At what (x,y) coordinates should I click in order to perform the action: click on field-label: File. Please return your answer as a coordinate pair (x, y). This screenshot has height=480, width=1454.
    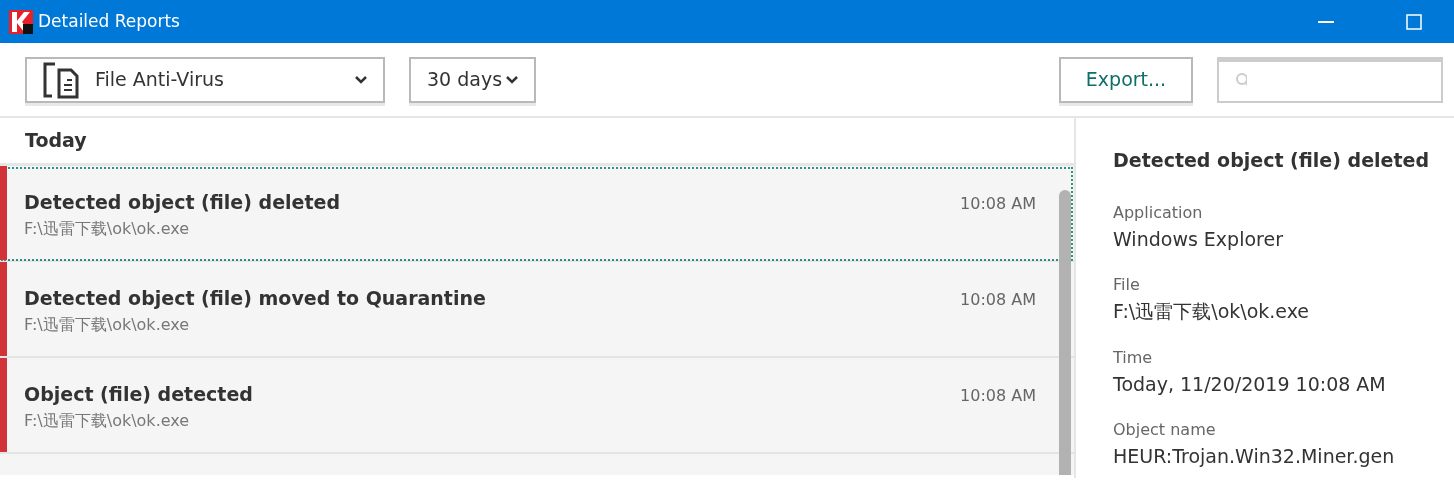
    Looking at the image, I should click on (1126, 284).